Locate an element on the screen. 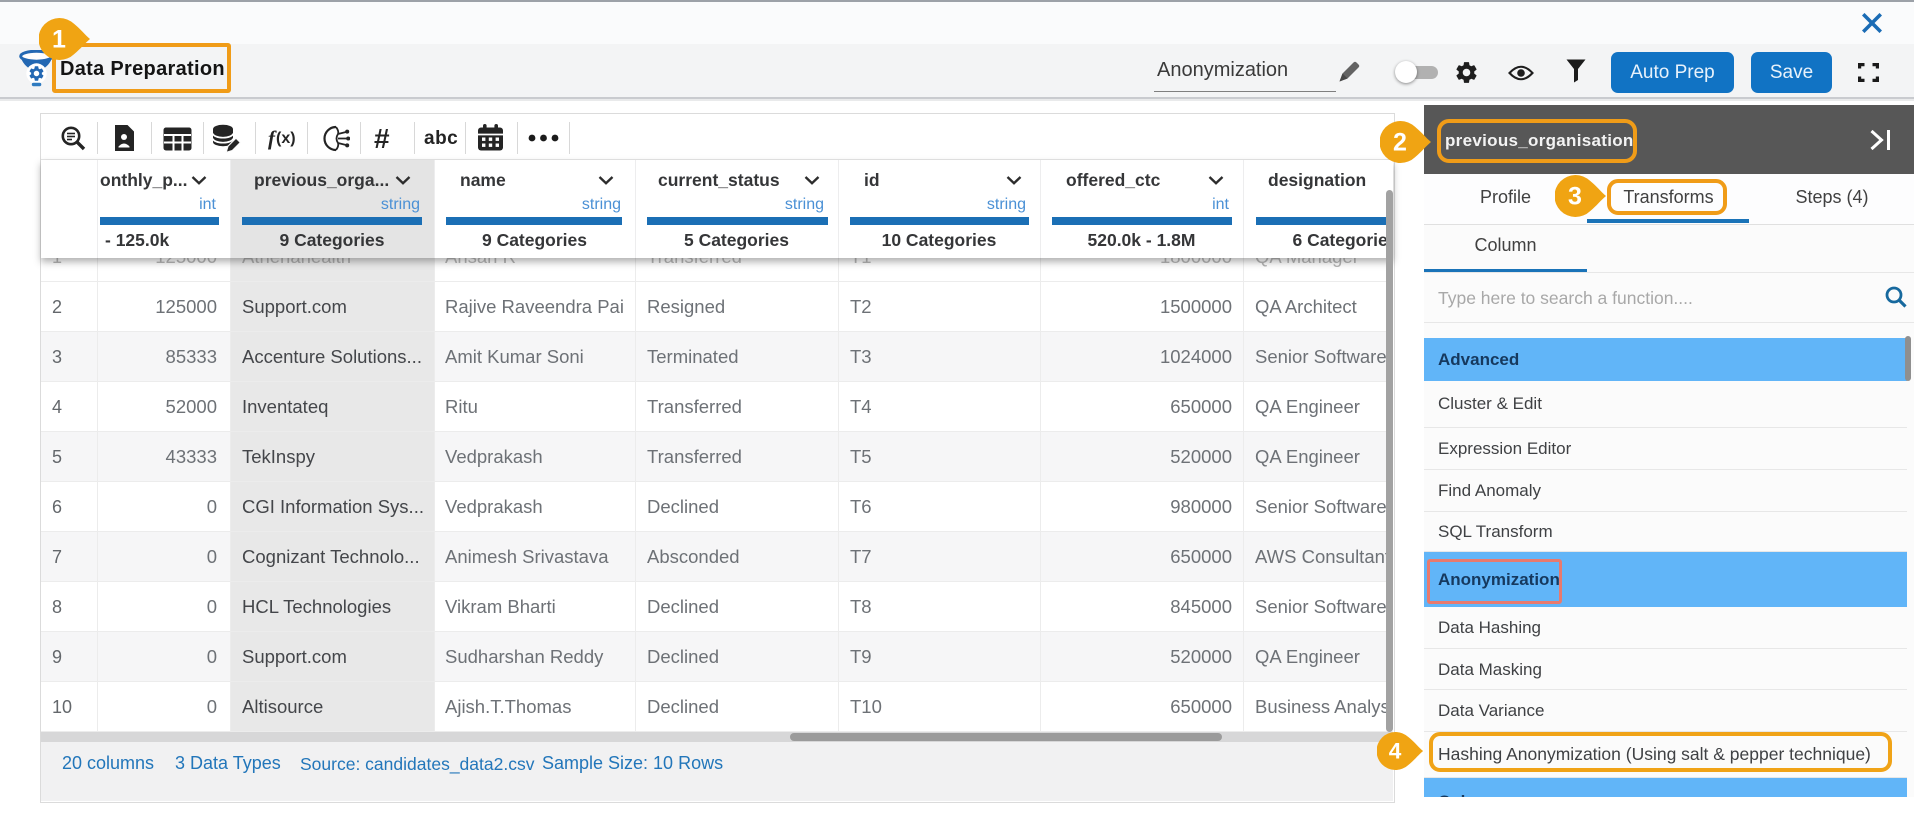 Image resolution: width=1914 pixels, height=825 pixels. svg-text: 3 is located at coordinates (1575, 197).